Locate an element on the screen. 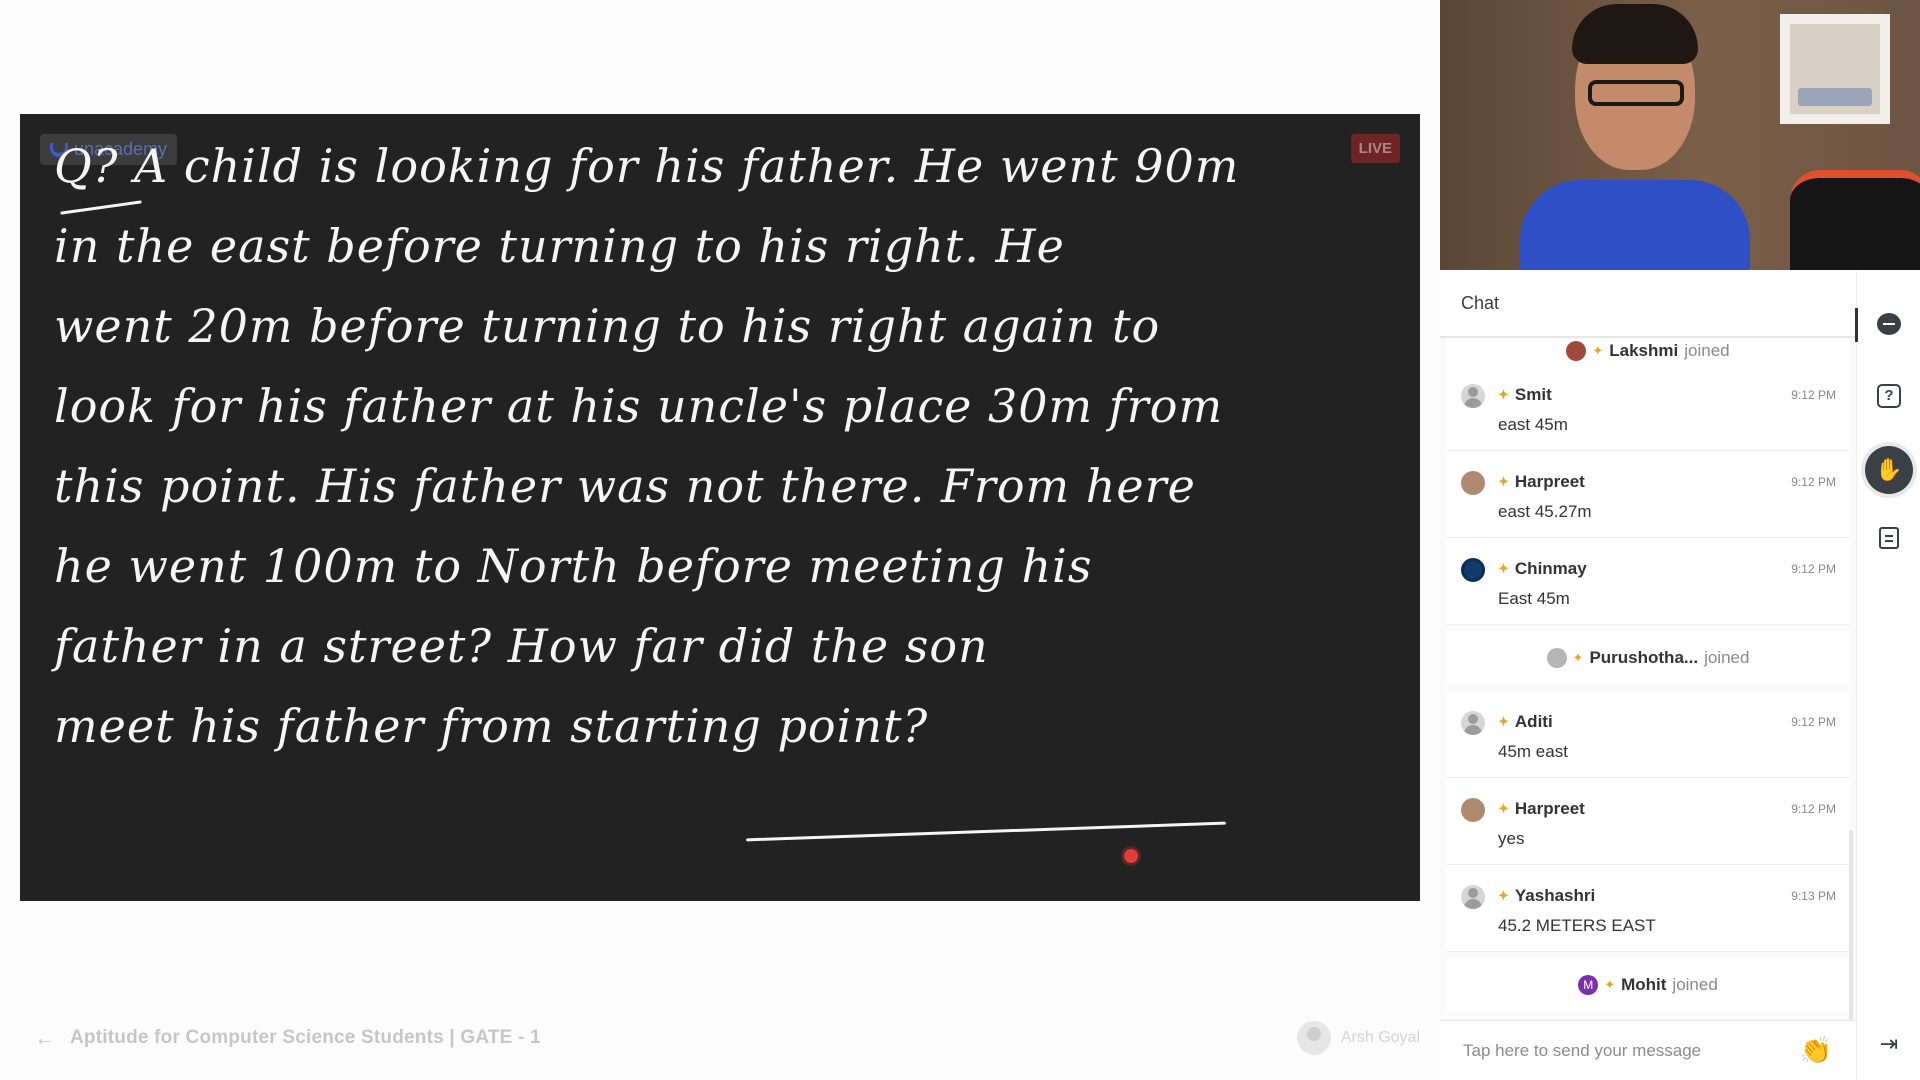 This screenshot has width=1920, height=1080. sender-name: Smit is located at coordinates (1533, 394).